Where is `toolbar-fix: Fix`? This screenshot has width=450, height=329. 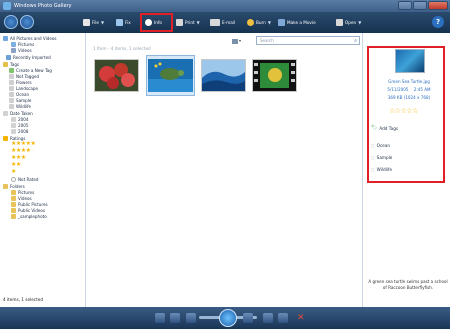
toolbar-fix: Fix is located at coordinates (123, 22).